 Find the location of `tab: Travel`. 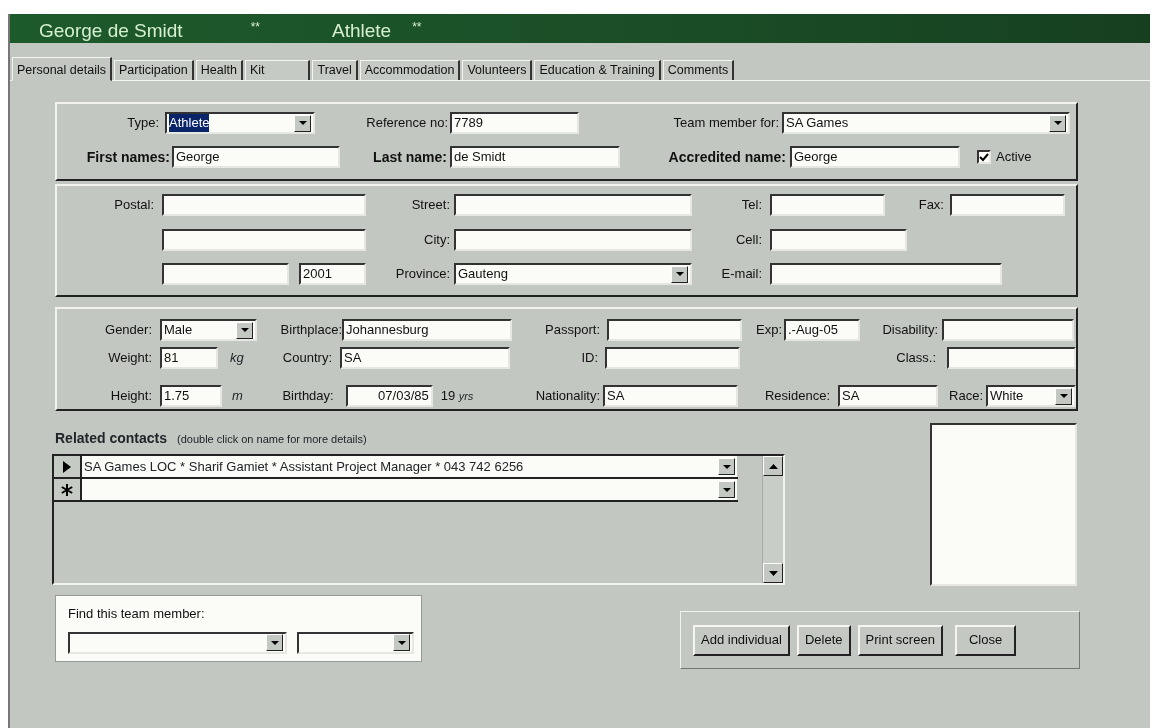

tab: Travel is located at coordinates (335, 70).